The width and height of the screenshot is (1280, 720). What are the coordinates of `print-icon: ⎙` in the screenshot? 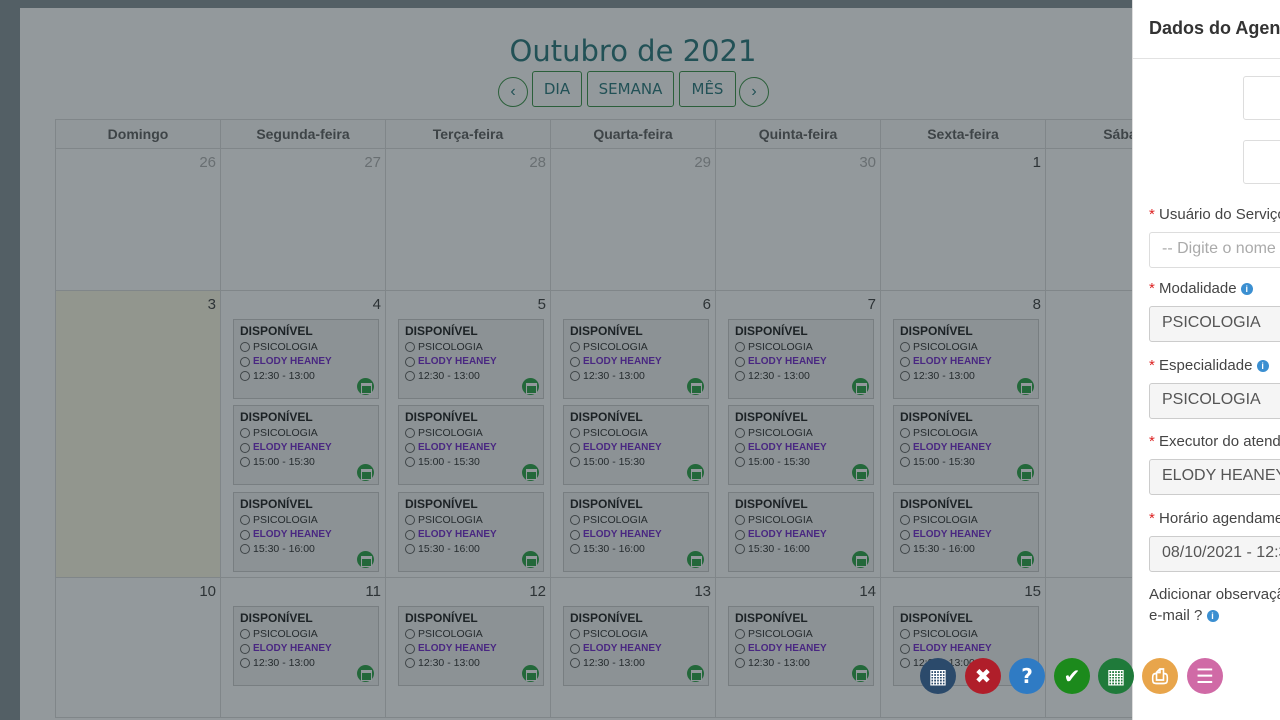 It's located at (1160, 676).